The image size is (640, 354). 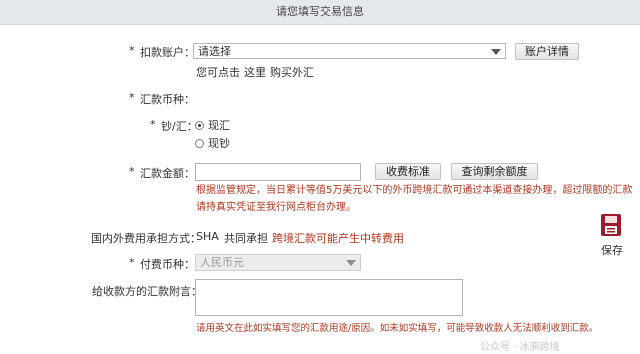 What do you see at coordinates (612, 250) in the screenshot?
I see `save-label: 保存` at bounding box center [612, 250].